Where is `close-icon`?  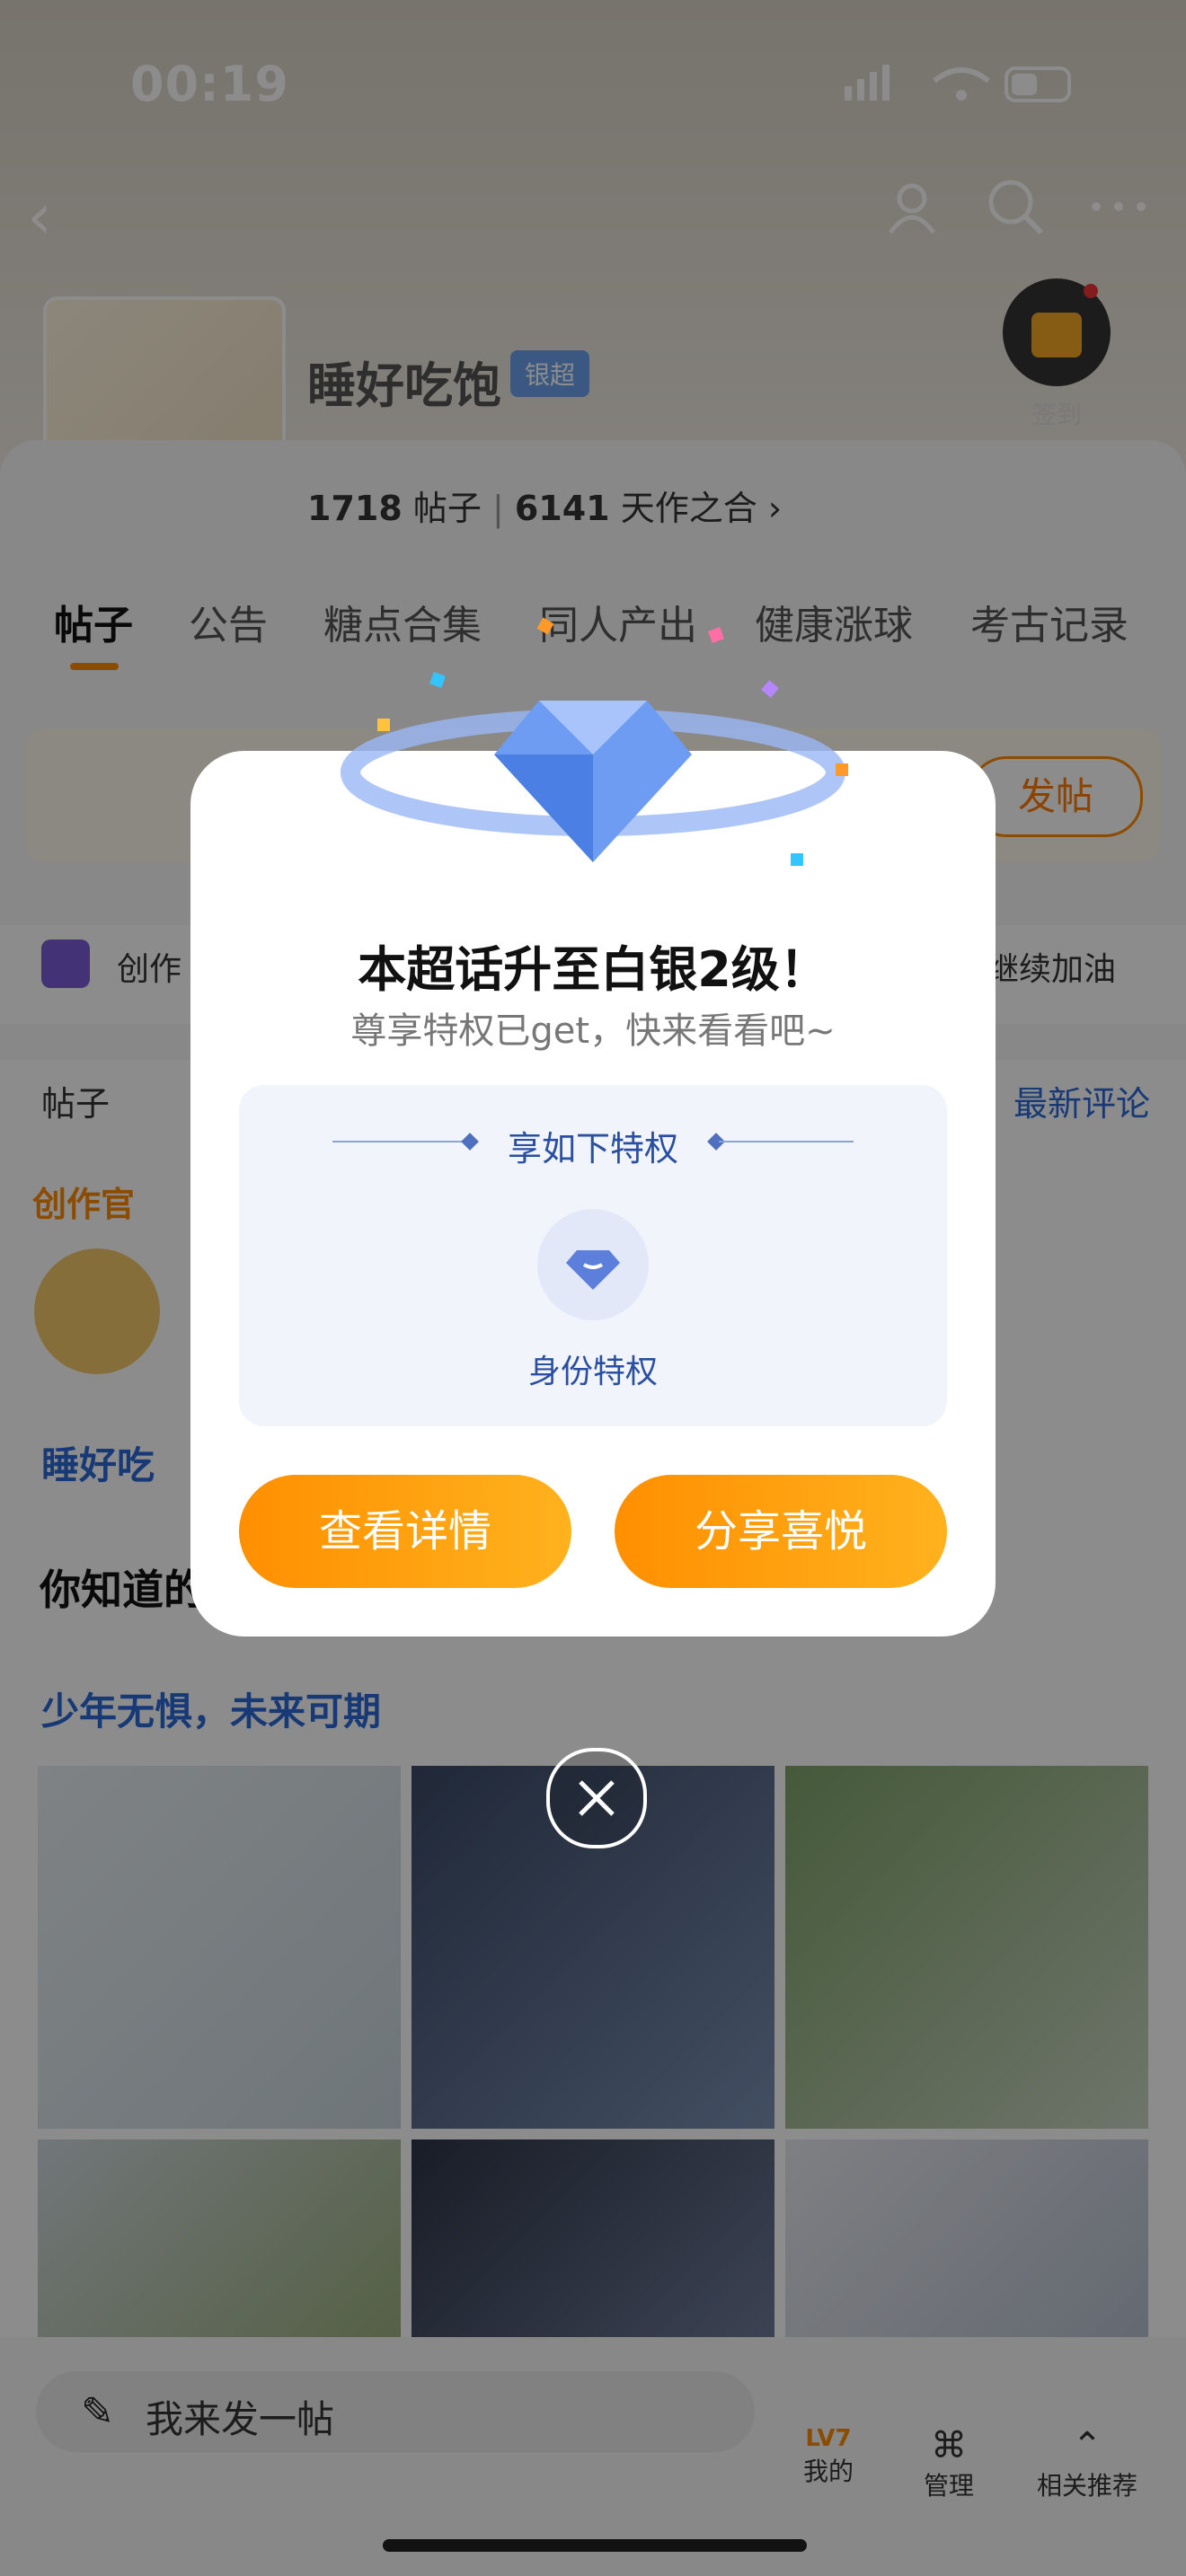
close-icon is located at coordinates (597, 1798).